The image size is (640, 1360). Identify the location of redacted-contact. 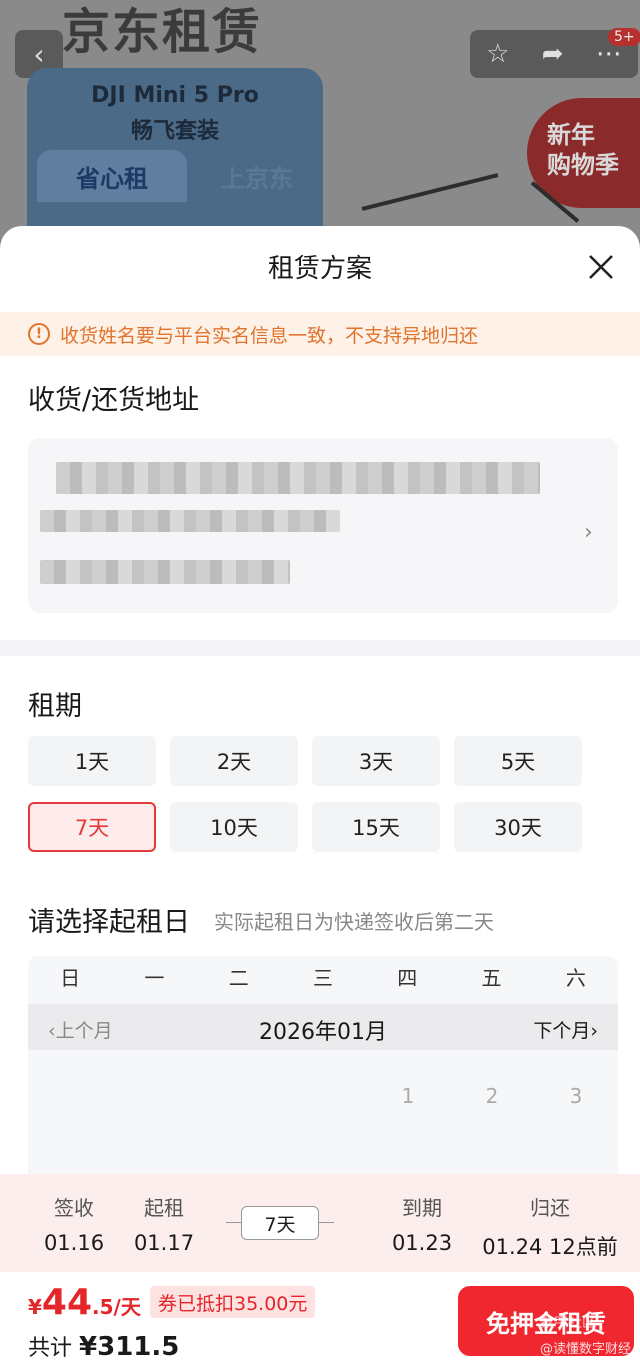
(165, 572).